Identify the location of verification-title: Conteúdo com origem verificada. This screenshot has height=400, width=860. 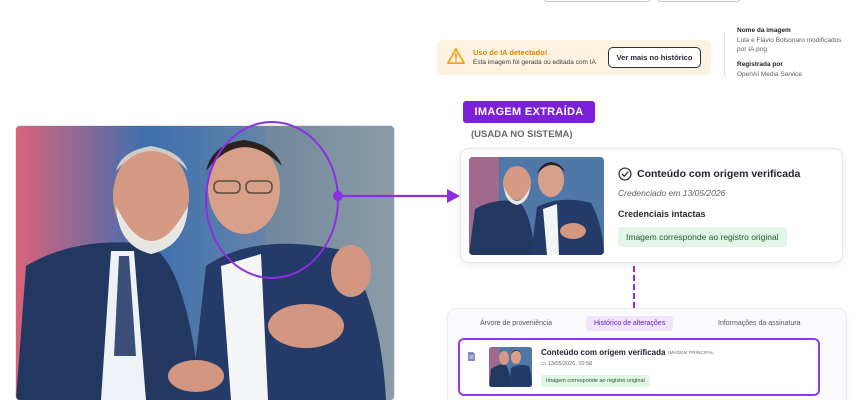
(719, 174).